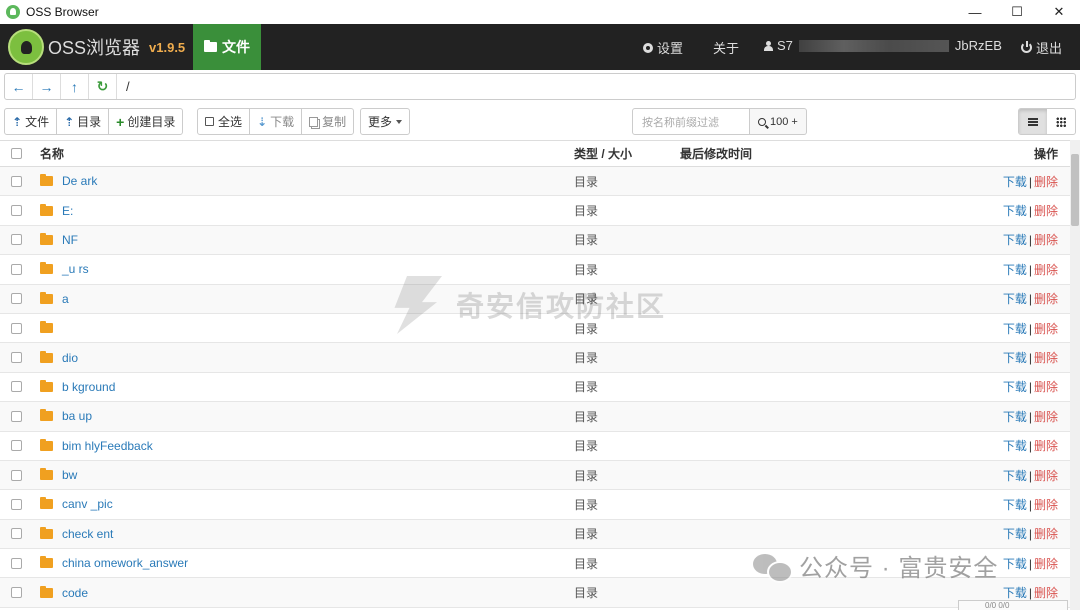 This screenshot has width=1080, height=610. Describe the element at coordinates (327, 121) in the screenshot. I see `copy-button: 复制` at that location.